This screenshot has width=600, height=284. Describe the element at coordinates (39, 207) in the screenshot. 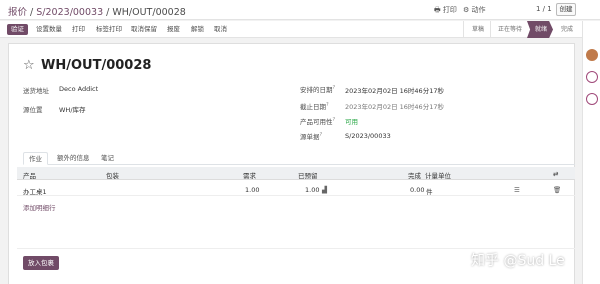

I see `add-line-link: 添加明细行` at that location.